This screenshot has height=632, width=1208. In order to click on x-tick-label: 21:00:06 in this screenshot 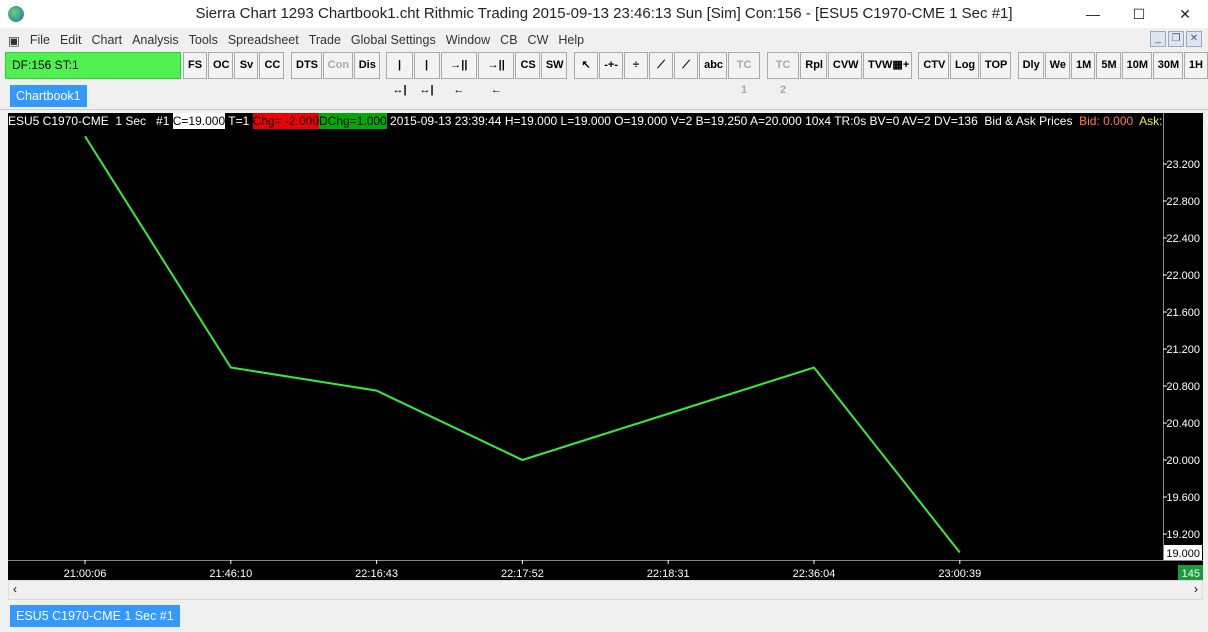, I will do `click(85, 574)`.